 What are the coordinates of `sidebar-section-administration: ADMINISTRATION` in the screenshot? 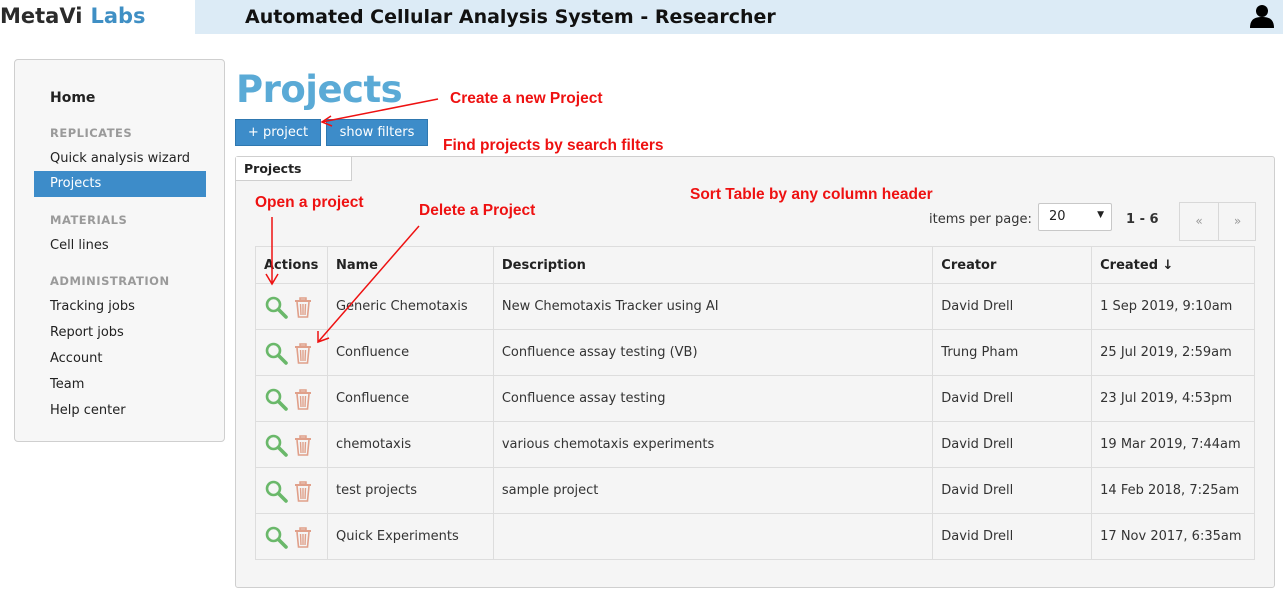 It's located at (110, 281).